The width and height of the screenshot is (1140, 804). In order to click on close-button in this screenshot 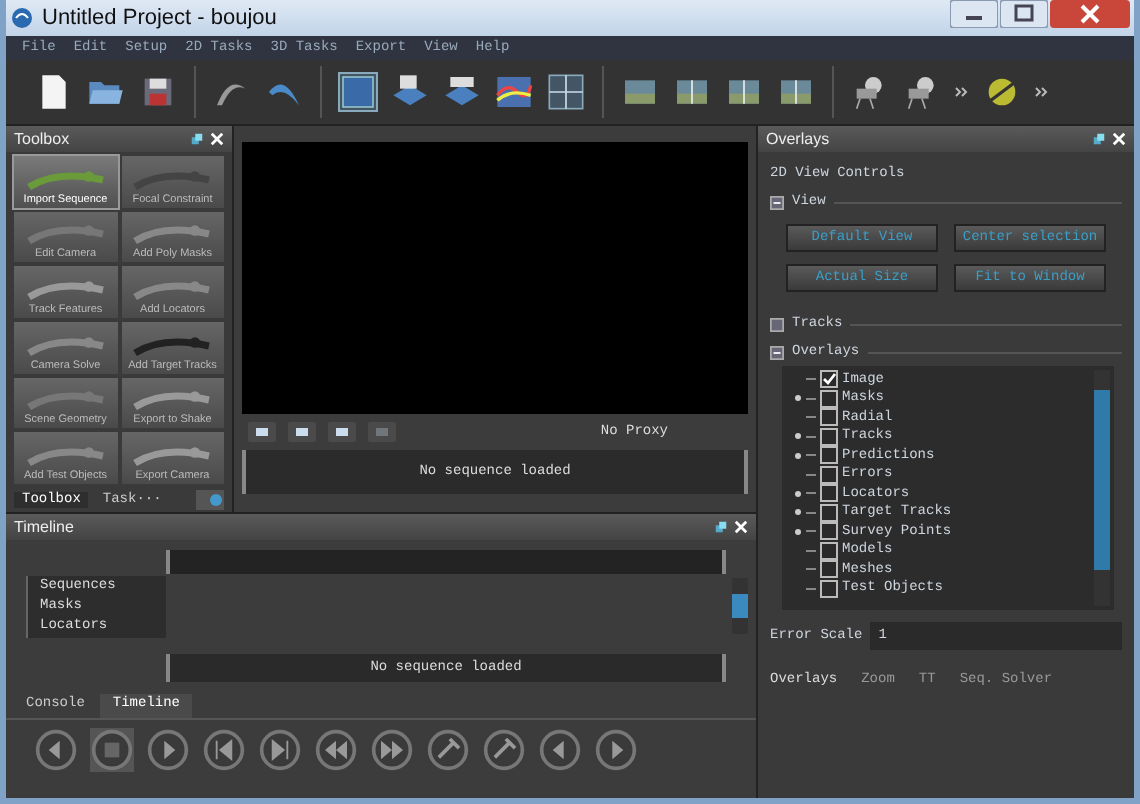, I will do `click(1090, 14)`.